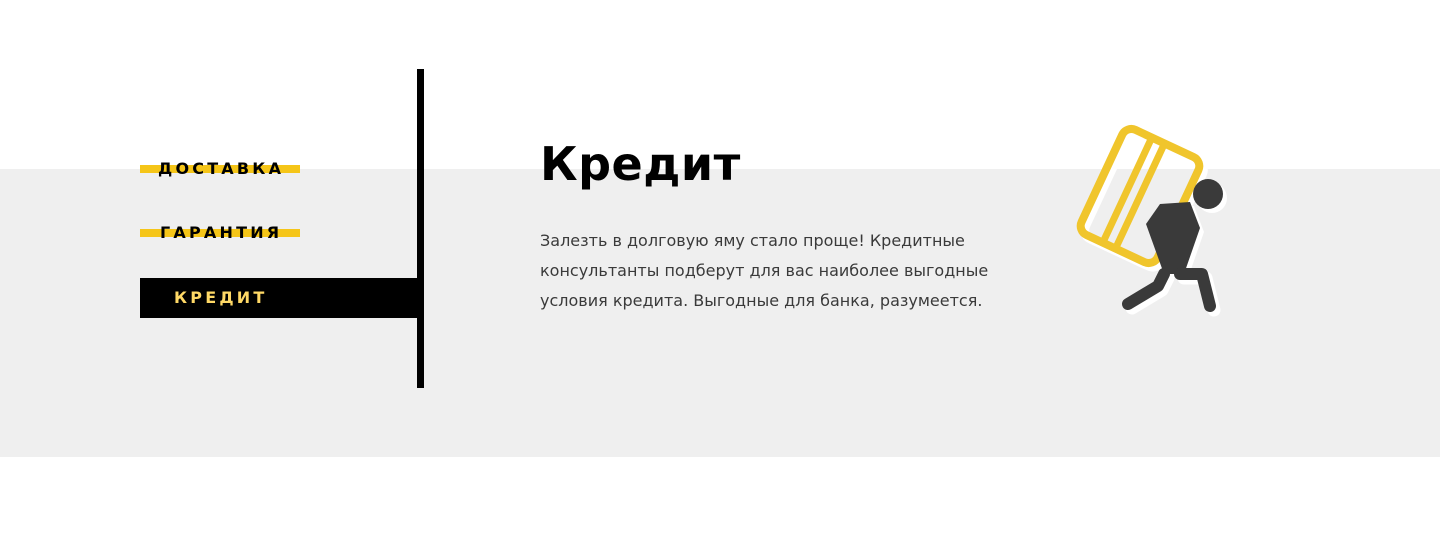 This screenshot has width=1440, height=547. I want to click on tab-delivery-label: ДОСТАВКА, so click(221, 168).